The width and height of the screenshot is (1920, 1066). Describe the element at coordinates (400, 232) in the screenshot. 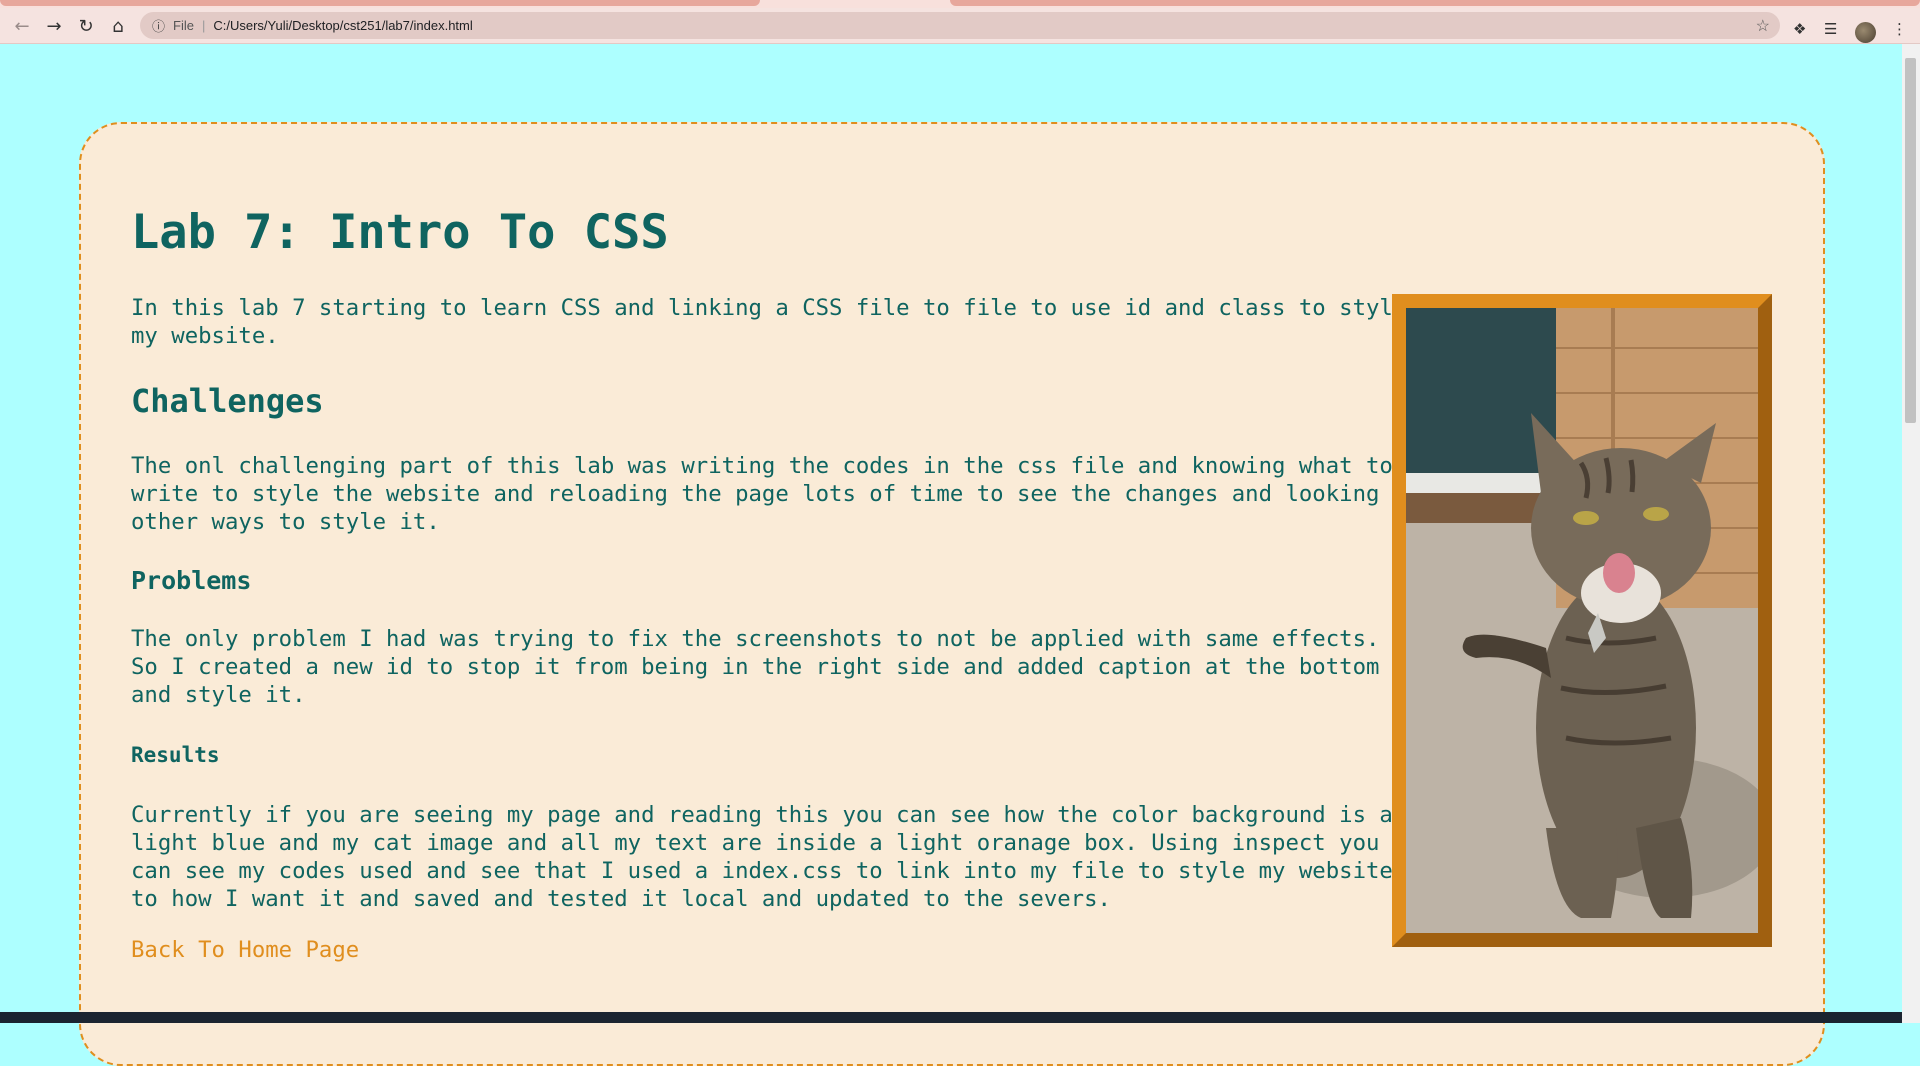

I see `page-title: Lab 7: Intro To CSS` at that location.